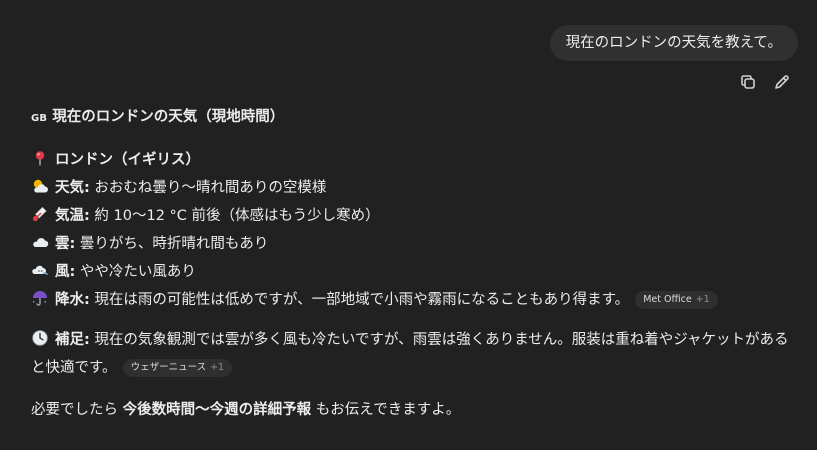  What do you see at coordinates (40, 270) in the screenshot?
I see `wind-face-icon` at bounding box center [40, 270].